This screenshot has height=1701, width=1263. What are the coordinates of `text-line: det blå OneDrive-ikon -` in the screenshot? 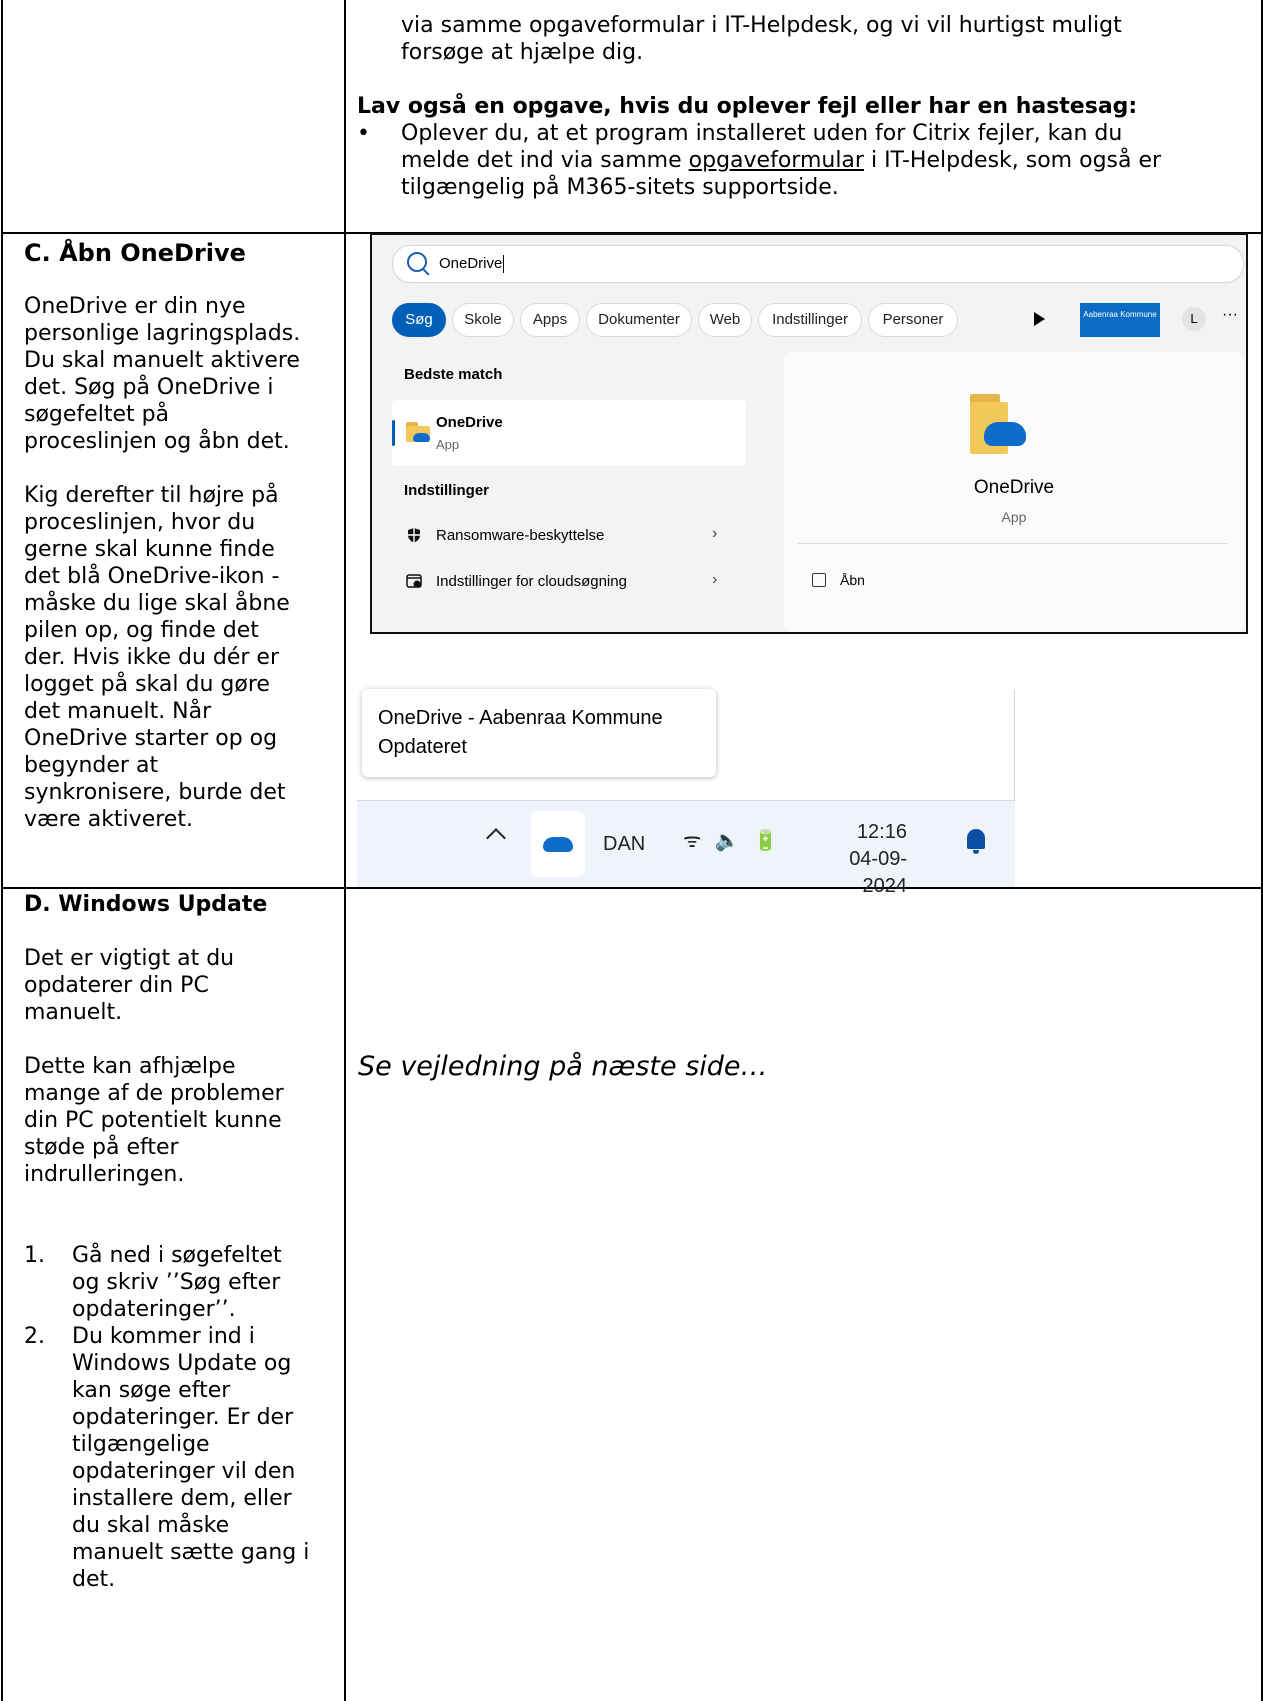 It's located at (152, 576).